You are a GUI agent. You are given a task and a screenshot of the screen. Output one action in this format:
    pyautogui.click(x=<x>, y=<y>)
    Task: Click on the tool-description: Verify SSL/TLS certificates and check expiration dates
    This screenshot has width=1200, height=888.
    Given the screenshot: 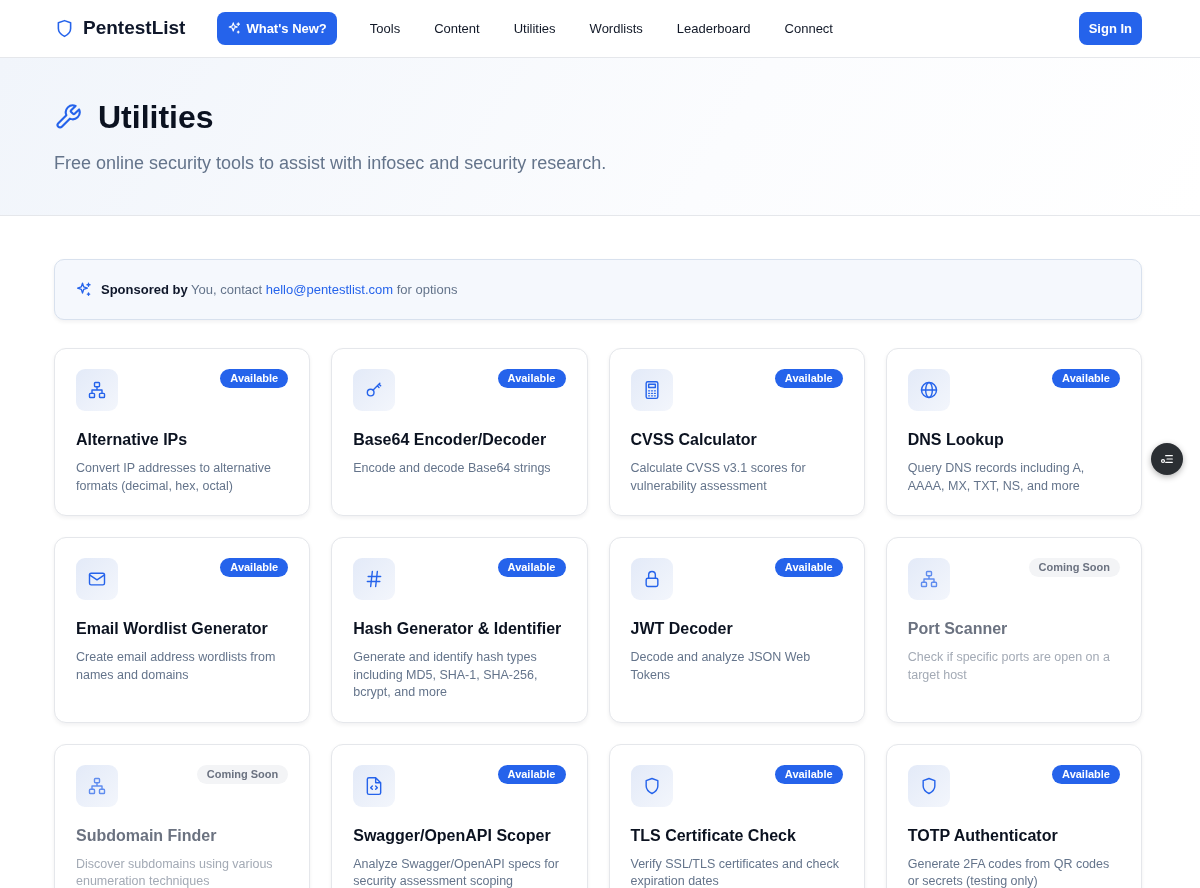 What is the action you would take?
    pyautogui.click(x=735, y=871)
    